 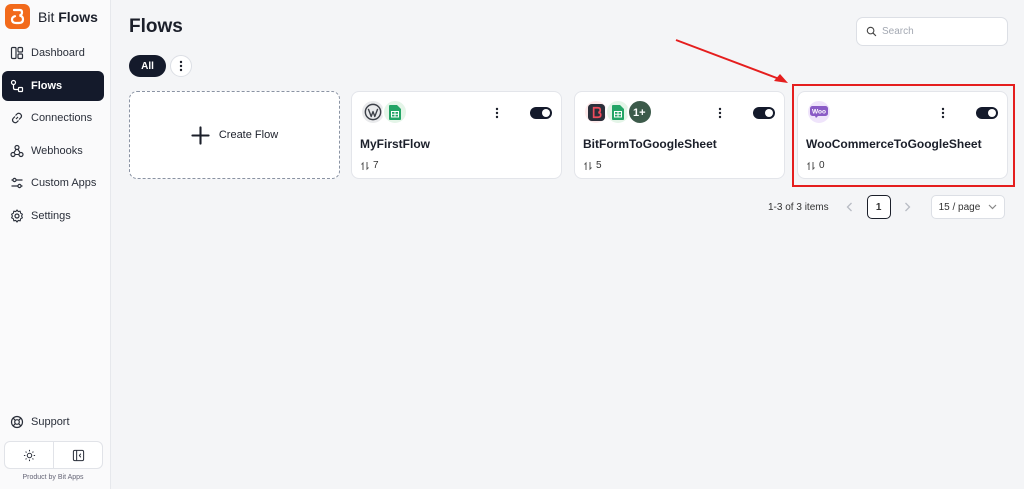 I want to click on sliders-icon, so click(x=17, y=183).